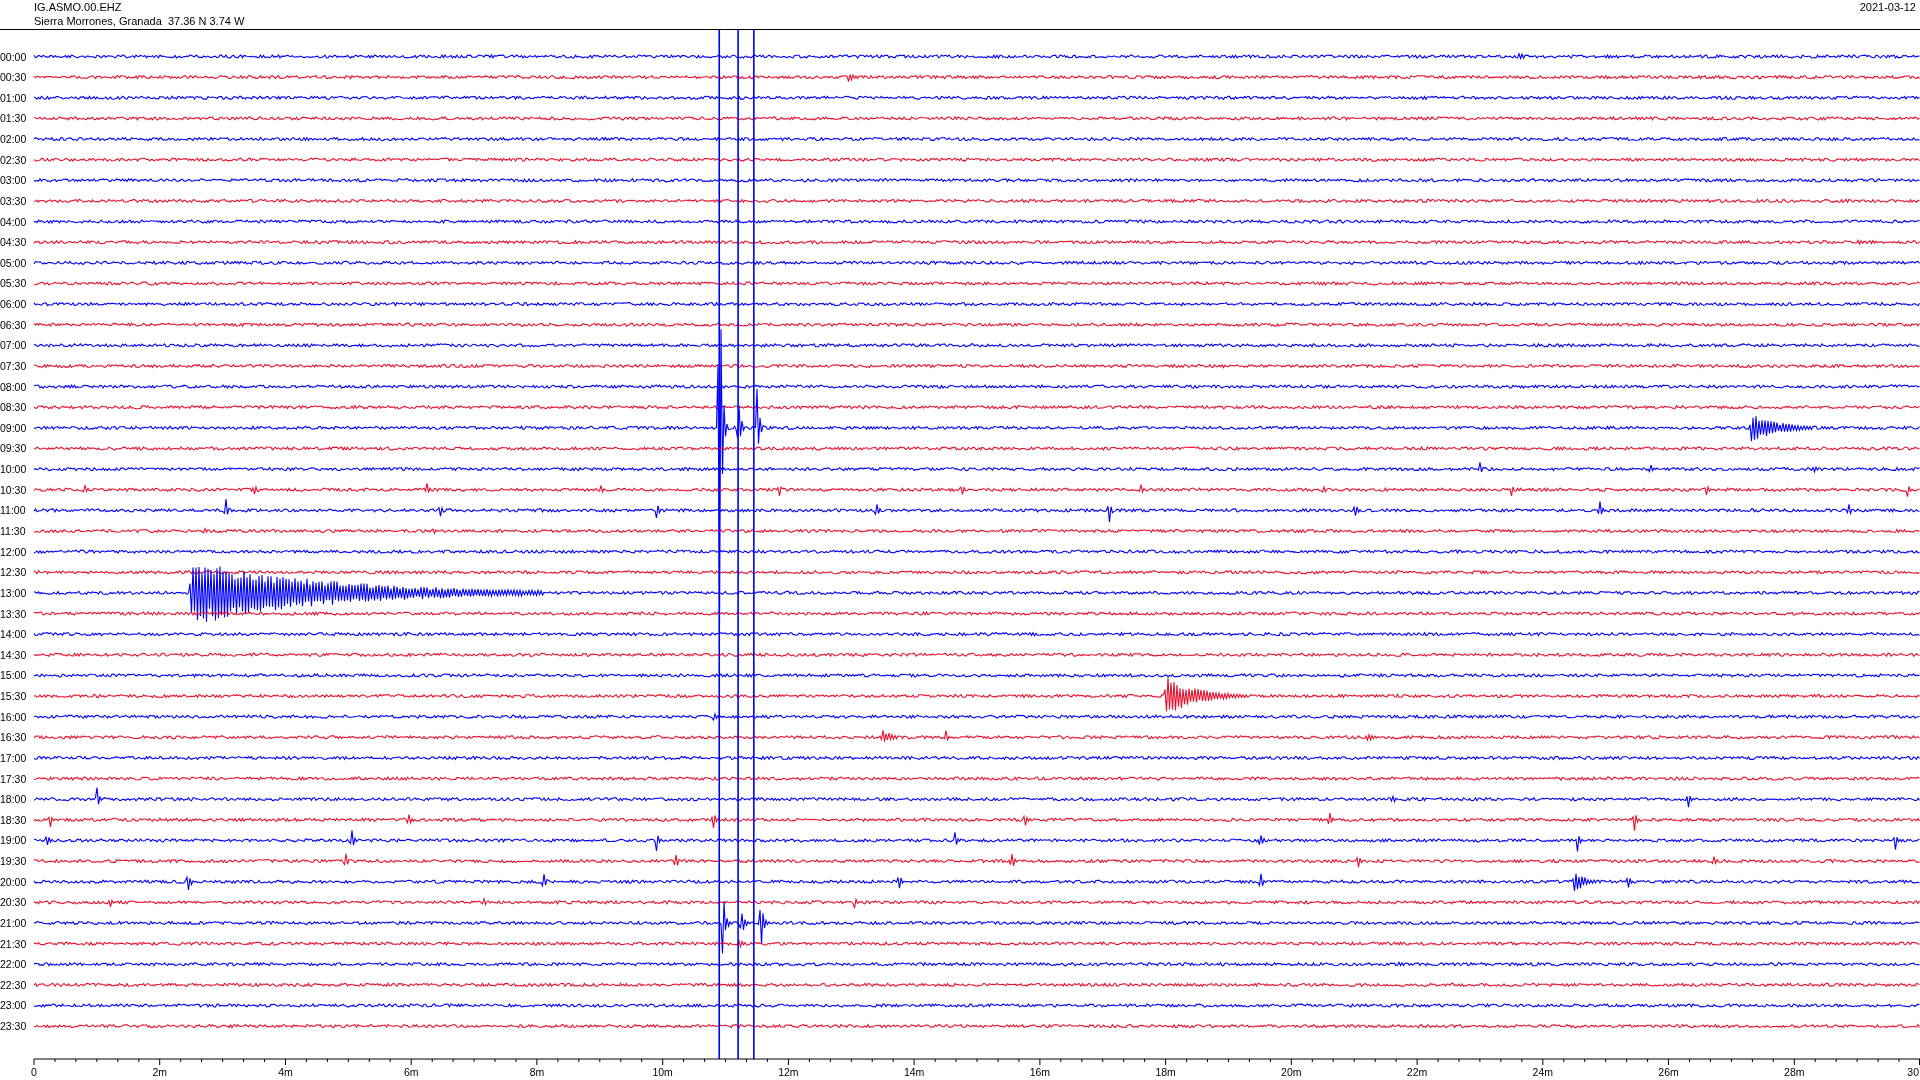 This screenshot has height=1080, width=1920. Describe the element at coordinates (1040, 1072) in the screenshot. I see `tick-label: 16m` at that location.